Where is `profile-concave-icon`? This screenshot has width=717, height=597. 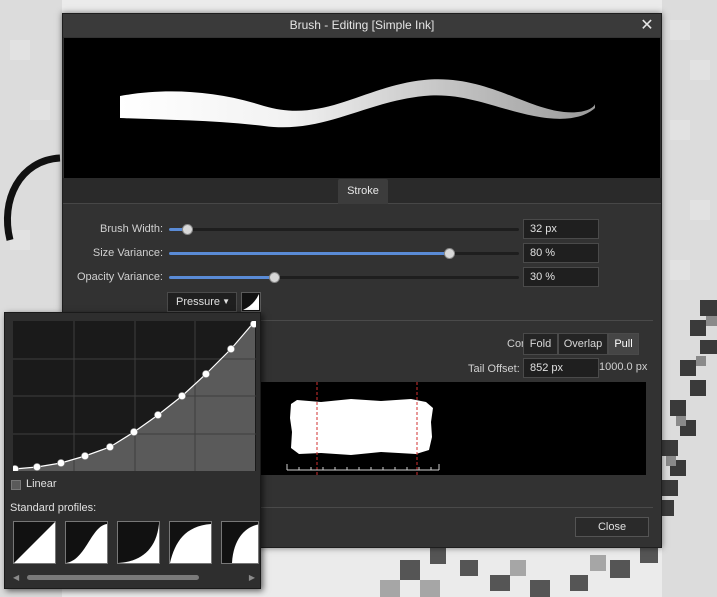
profile-concave-icon is located at coordinates (138, 542).